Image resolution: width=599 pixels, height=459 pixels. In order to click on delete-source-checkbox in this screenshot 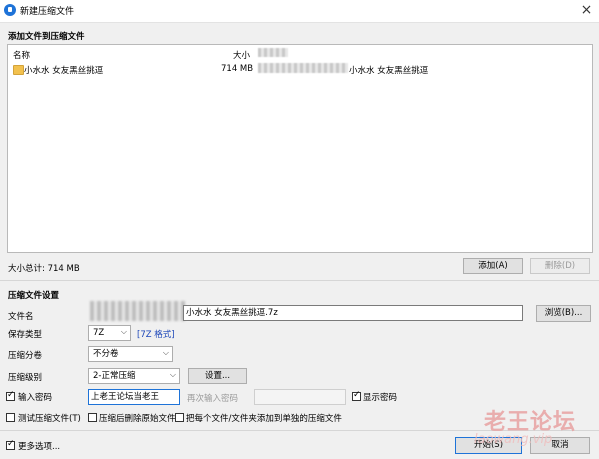, I will do `click(92, 417)`.